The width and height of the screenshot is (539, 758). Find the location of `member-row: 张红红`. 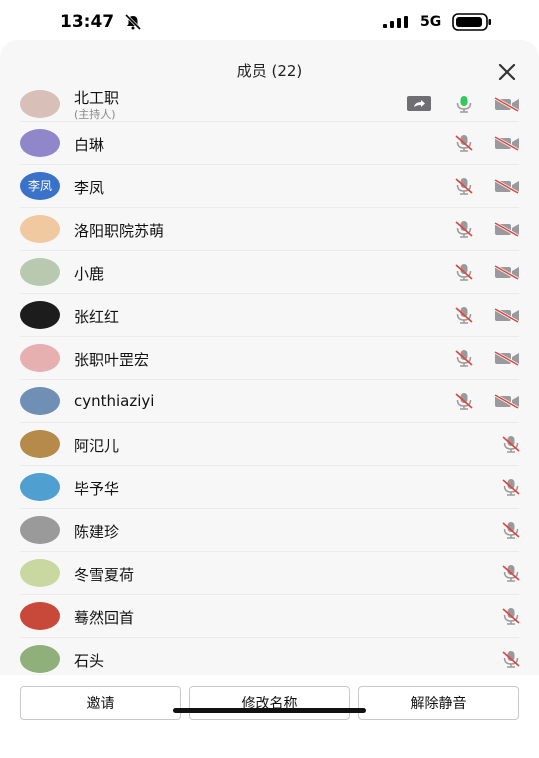

member-row: 张红红 is located at coordinates (269, 315).